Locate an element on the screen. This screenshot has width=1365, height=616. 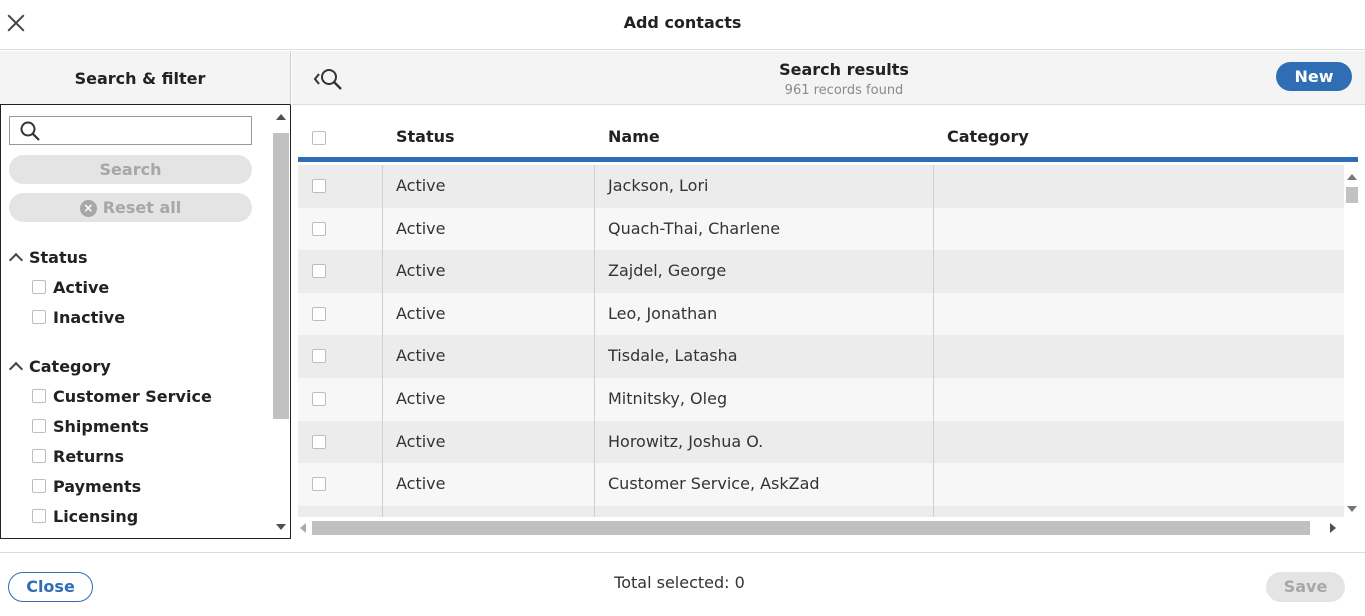
new-button: New is located at coordinates (1314, 76).